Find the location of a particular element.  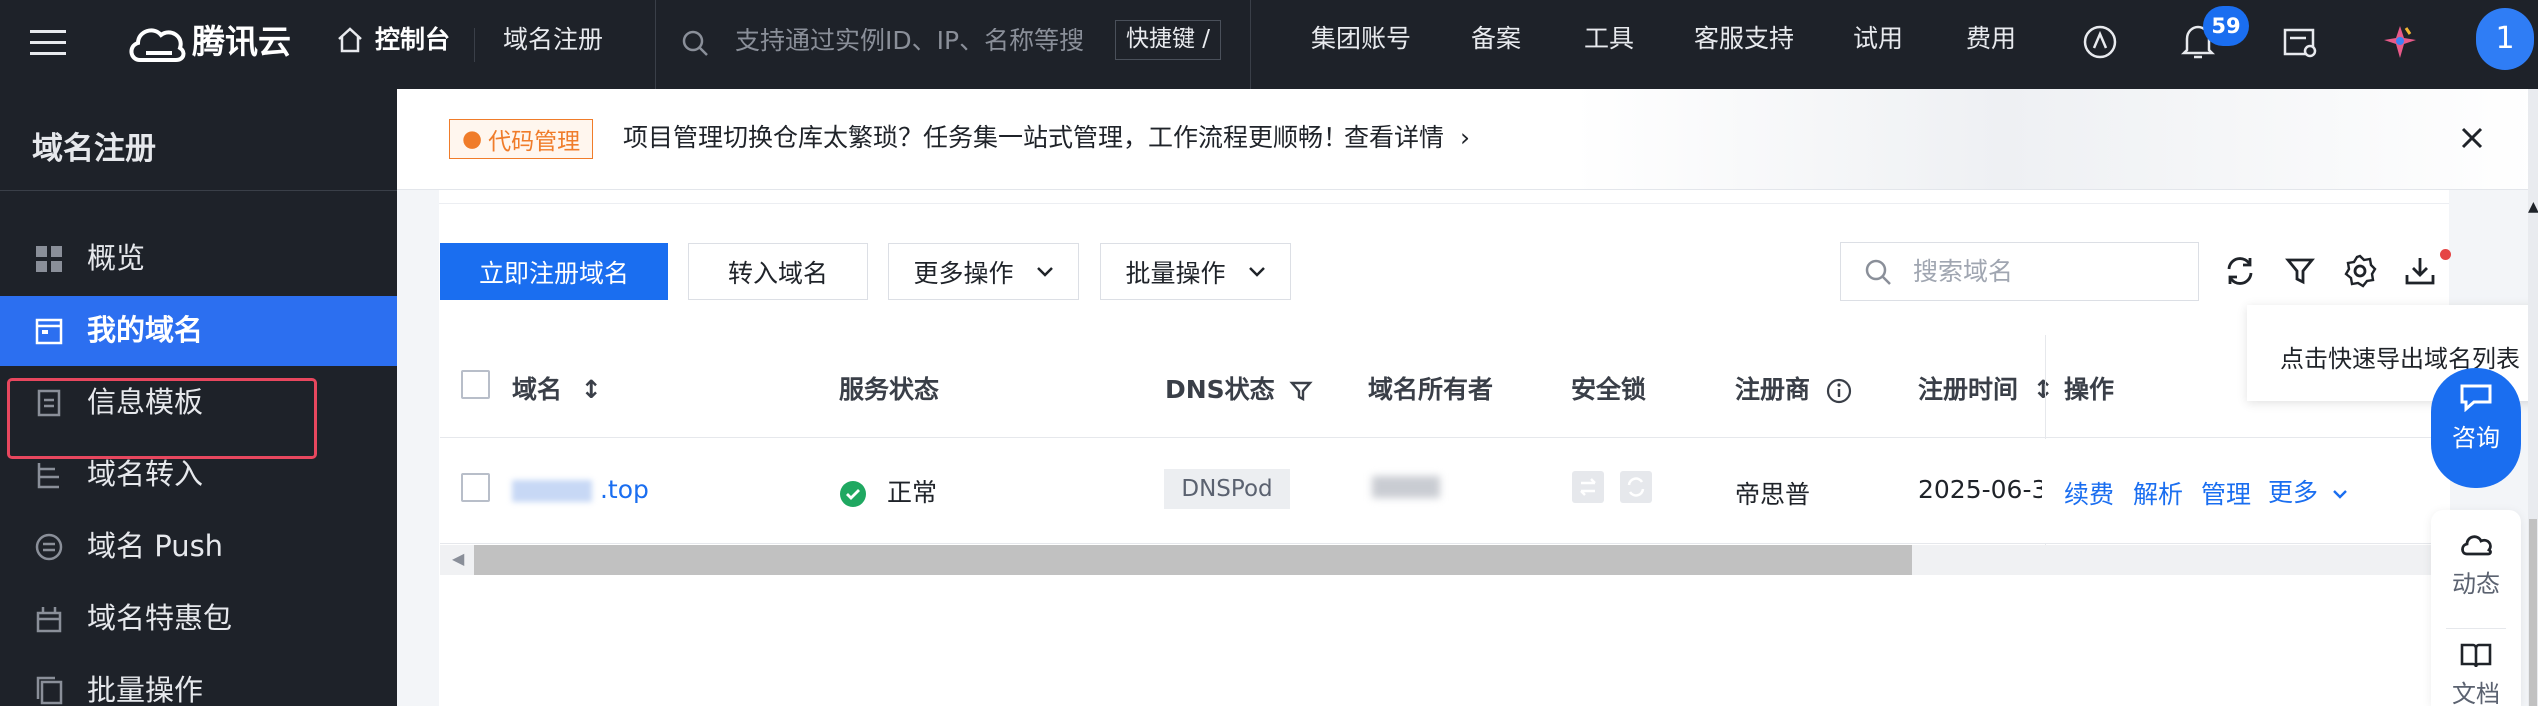

chevron-down-icon is located at coordinates (2340, 494).